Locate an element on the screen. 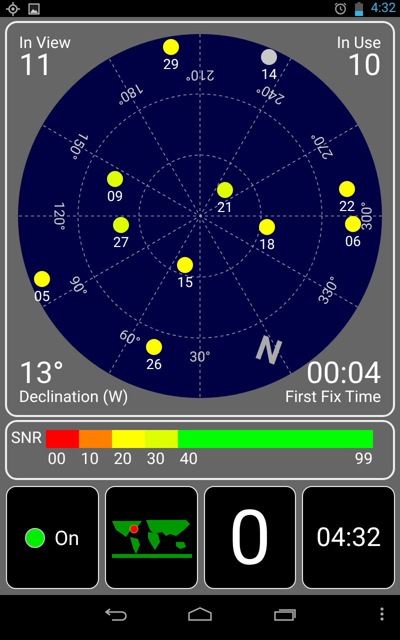 Image resolution: width=400 pixels, height=640 pixels. bearing-label: 120° is located at coordinates (58, 216).